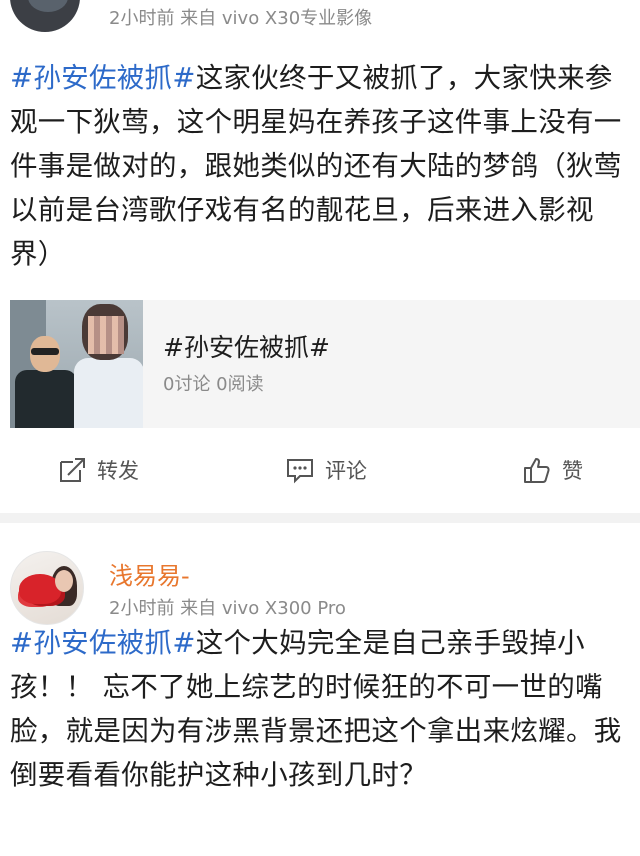 Image resolution: width=640 pixels, height=856 pixels. What do you see at coordinates (227, 608) in the screenshot?
I see `post-meta: 2小时前 来自 vivo X300 Pro` at bounding box center [227, 608].